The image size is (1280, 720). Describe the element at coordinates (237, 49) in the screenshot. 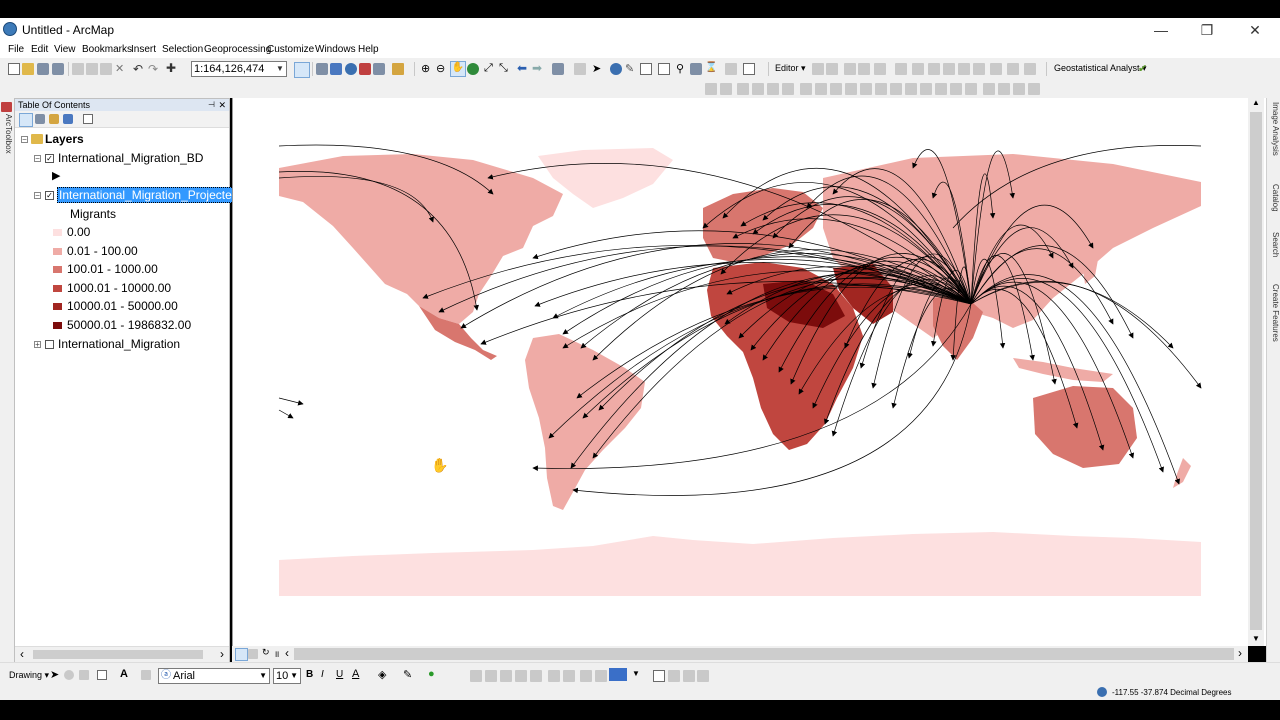

I see `menu-geoprocessing: Geoprocessing` at that location.